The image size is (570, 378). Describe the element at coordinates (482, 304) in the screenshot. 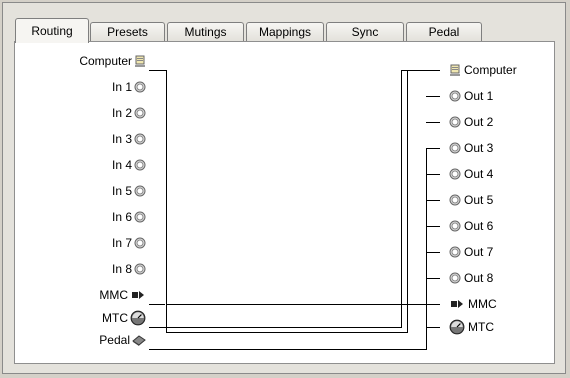

I see `output-label: MMC` at that location.